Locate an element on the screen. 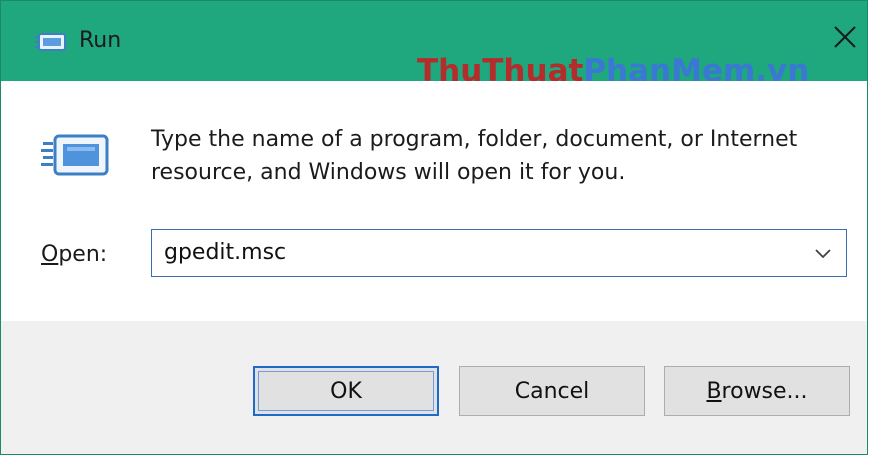 This screenshot has width=870, height=457. window-title: Run is located at coordinates (100, 40).